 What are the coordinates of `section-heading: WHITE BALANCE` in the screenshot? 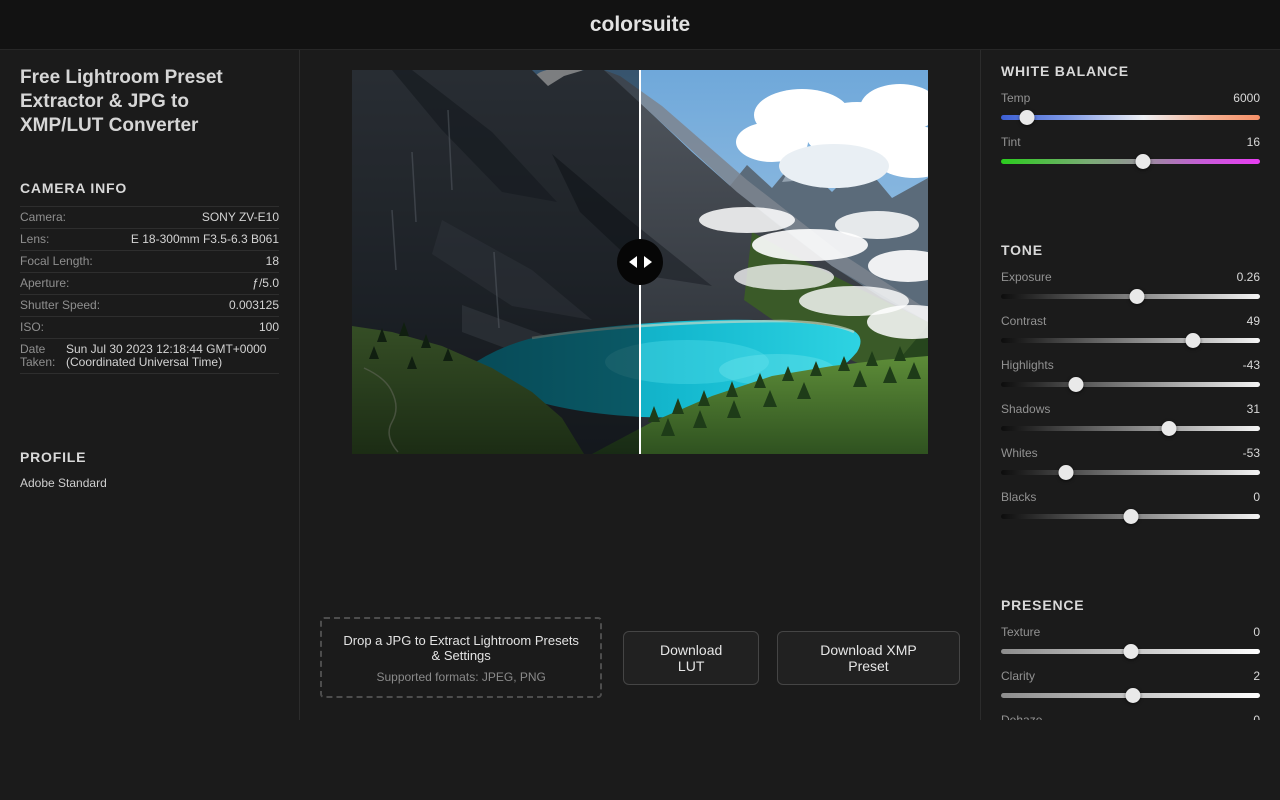 It's located at (1065, 71).